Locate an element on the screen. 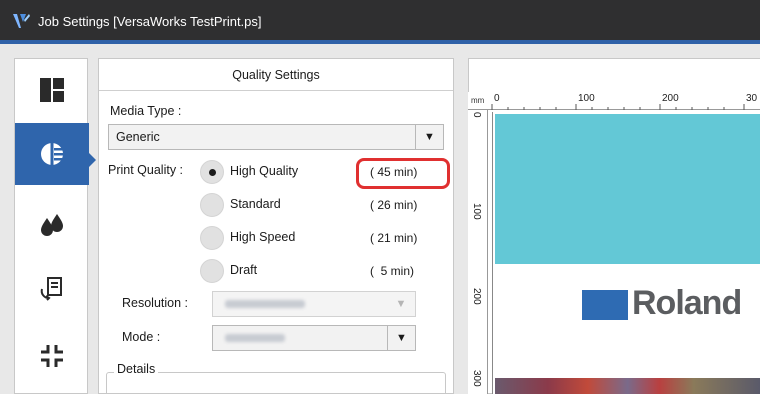 This screenshot has width=760, height=394. ruler-left-tick: 0 is located at coordinates (476, 115).